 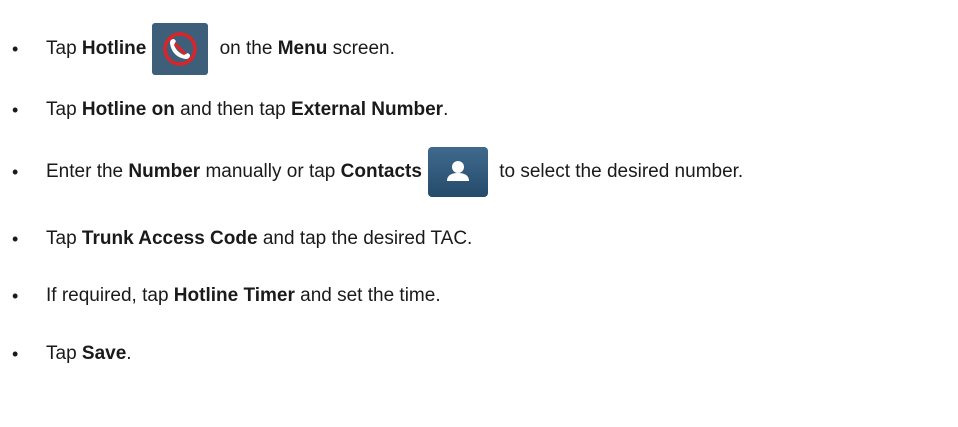 What do you see at coordinates (365, 238) in the screenshot?
I see `step-text-part: and tap the desired TAC.` at bounding box center [365, 238].